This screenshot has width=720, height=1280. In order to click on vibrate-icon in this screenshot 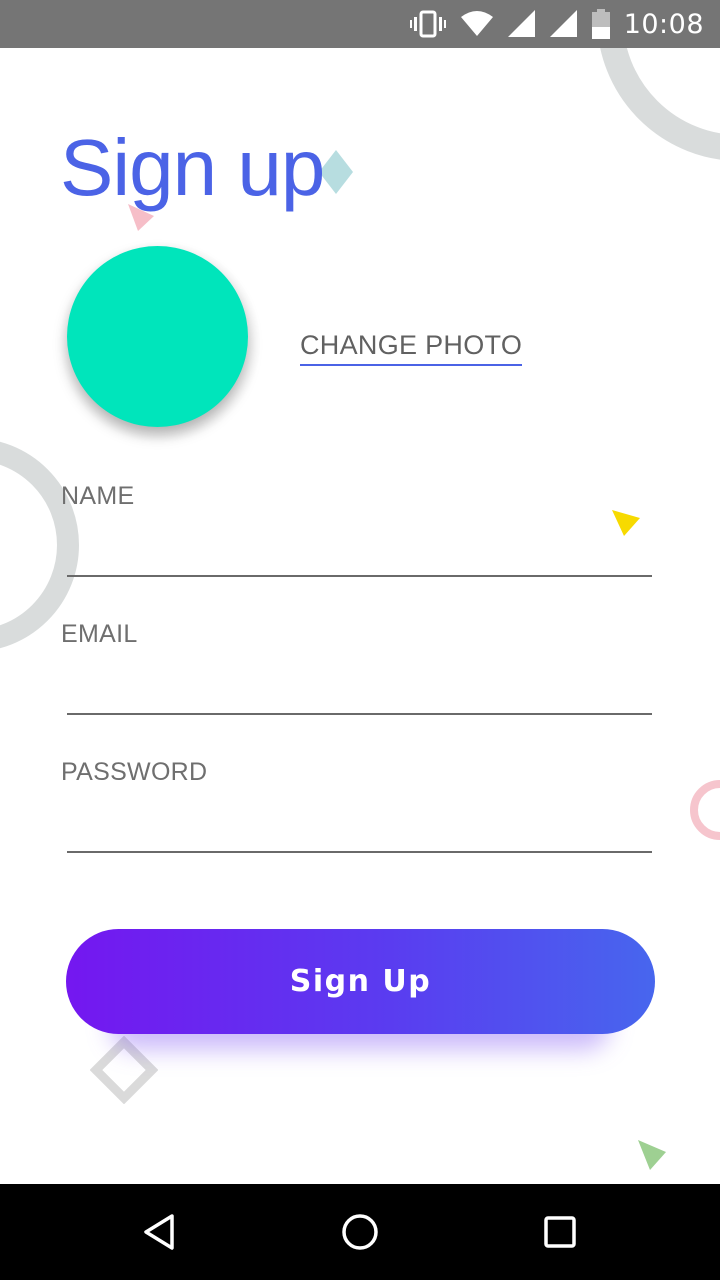, I will do `click(427, 24)`.